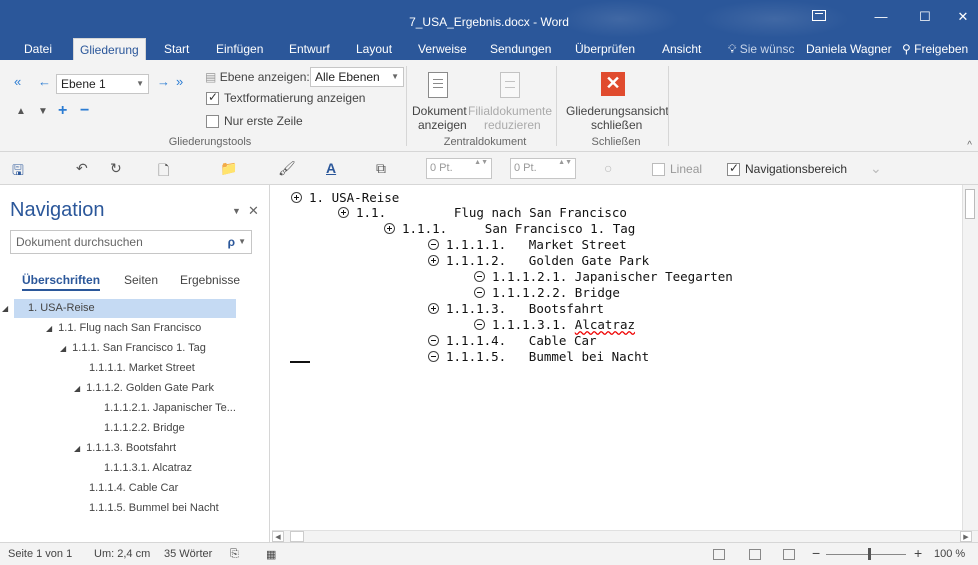 The height and width of the screenshot is (565, 978). Describe the element at coordinates (969, 145) in the screenshot. I see `collapse-ribbon-icon: ^` at that location.